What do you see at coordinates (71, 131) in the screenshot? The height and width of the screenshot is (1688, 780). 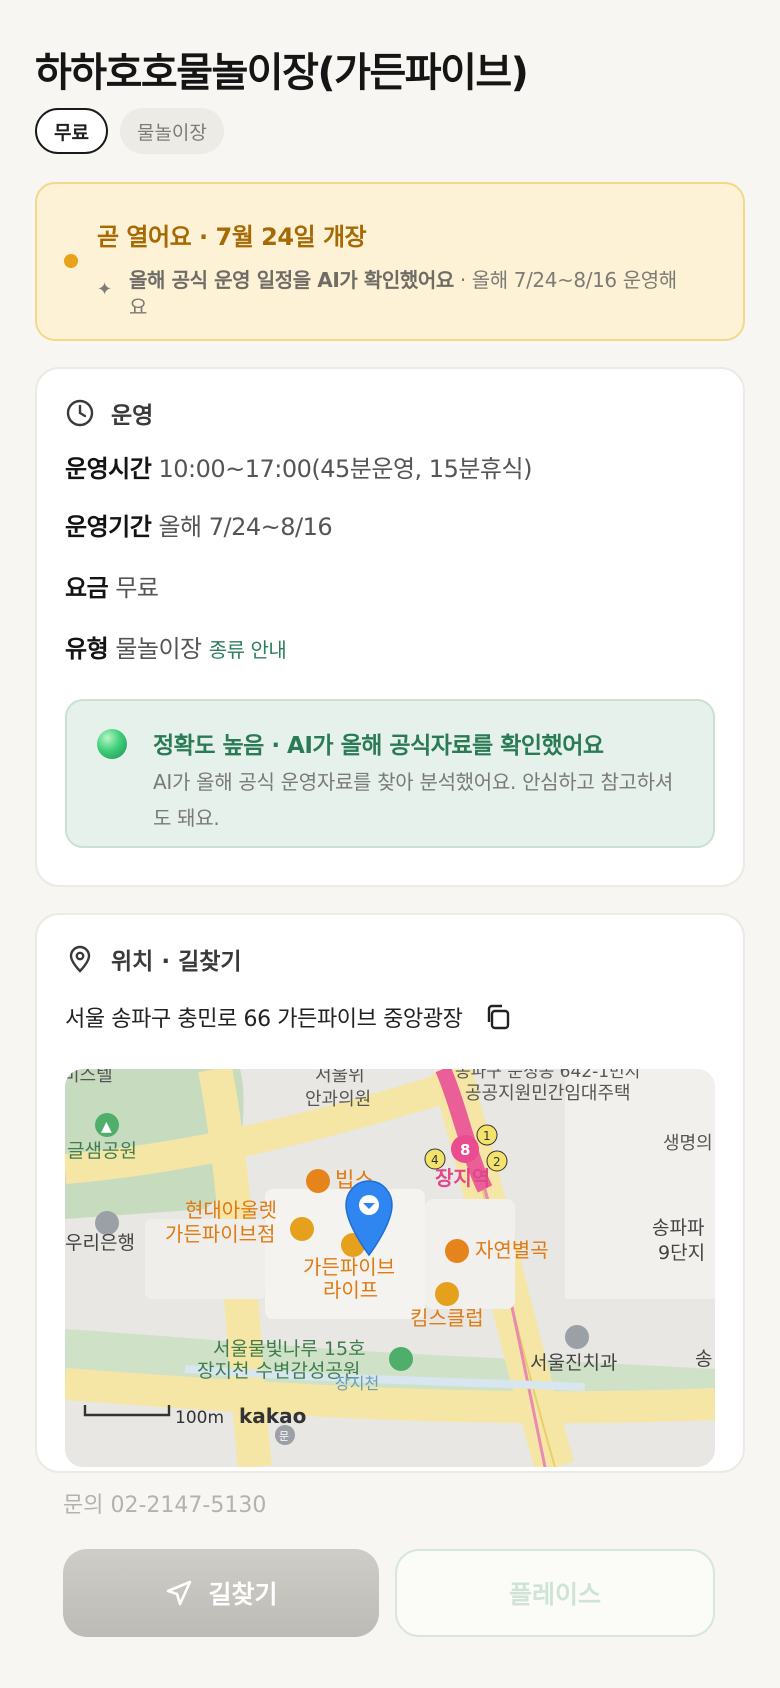 I see `chip-free: 무료` at bounding box center [71, 131].